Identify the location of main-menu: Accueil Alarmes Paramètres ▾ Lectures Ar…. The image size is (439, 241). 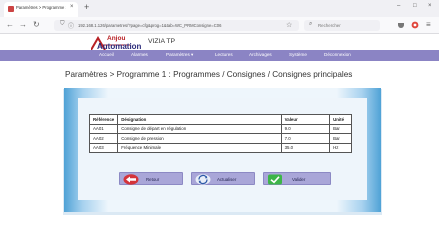
(219, 55).